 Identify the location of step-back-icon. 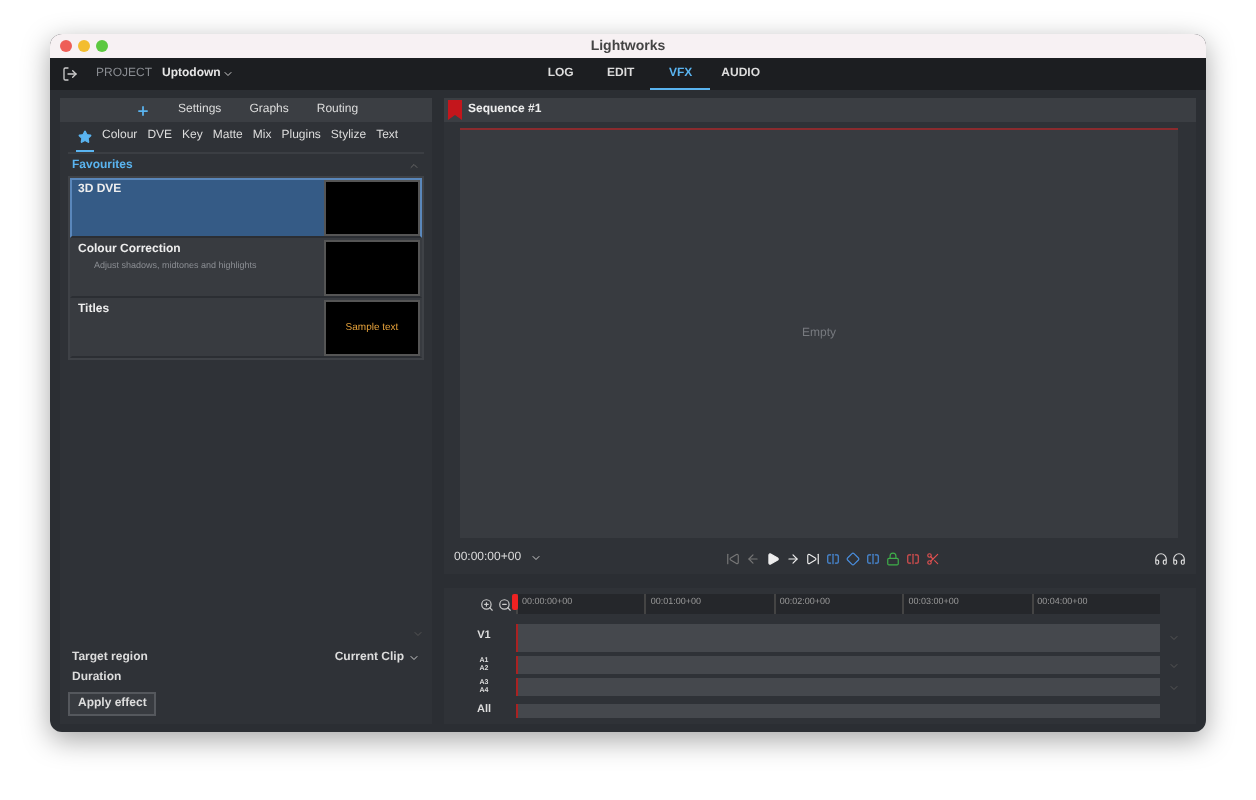
(752, 558).